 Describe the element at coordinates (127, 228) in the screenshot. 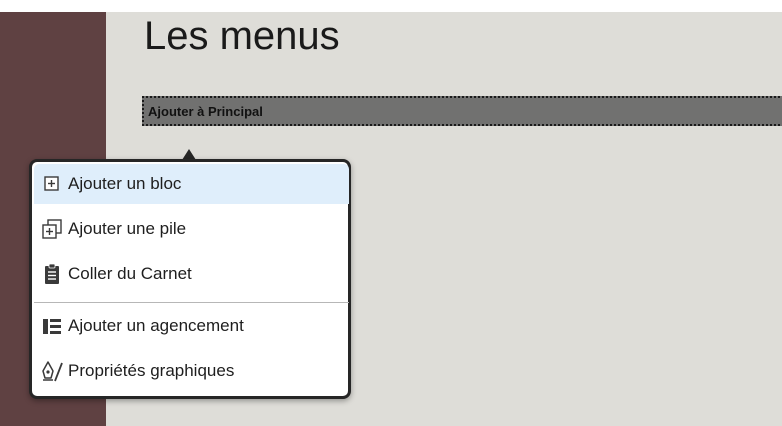

I see `menu-item-label: Ajouter une pile` at that location.